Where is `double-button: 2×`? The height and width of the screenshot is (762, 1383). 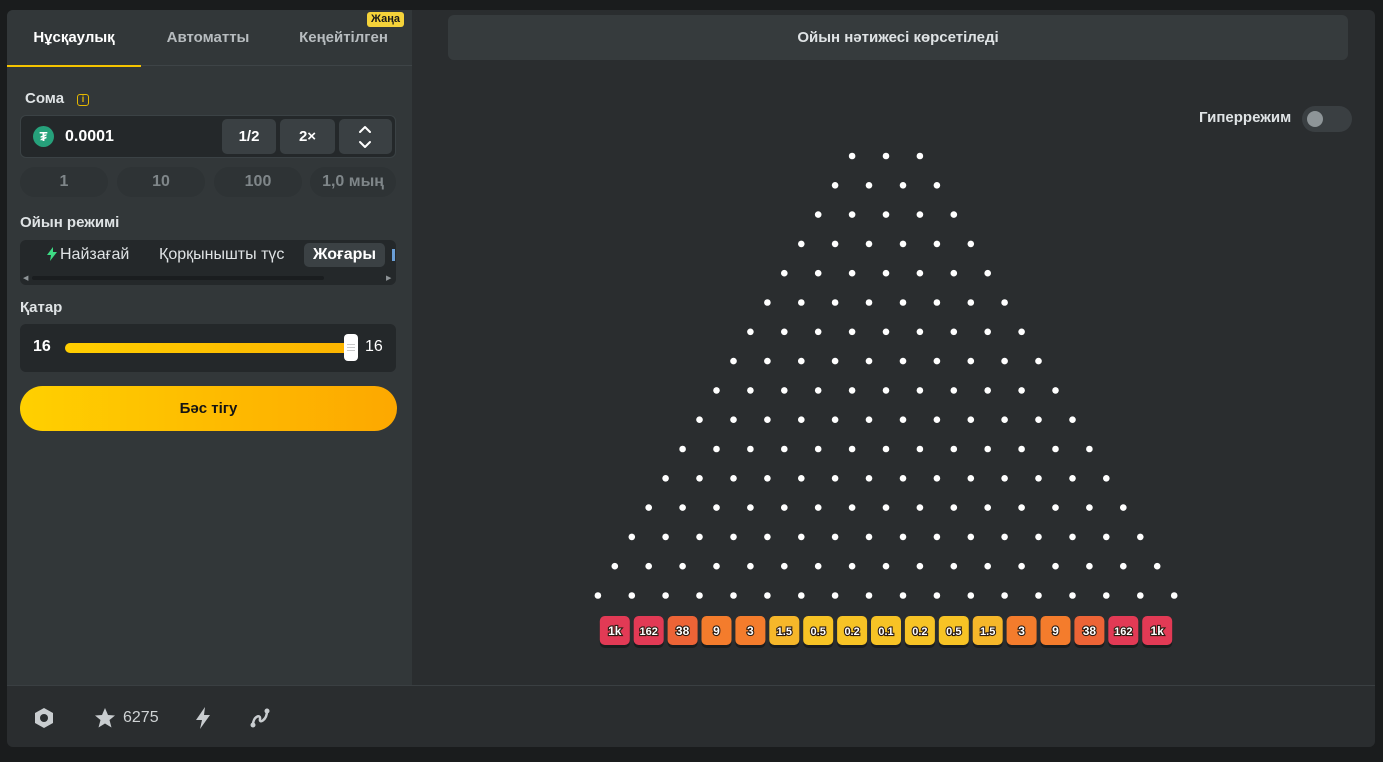 double-button: 2× is located at coordinates (307, 136).